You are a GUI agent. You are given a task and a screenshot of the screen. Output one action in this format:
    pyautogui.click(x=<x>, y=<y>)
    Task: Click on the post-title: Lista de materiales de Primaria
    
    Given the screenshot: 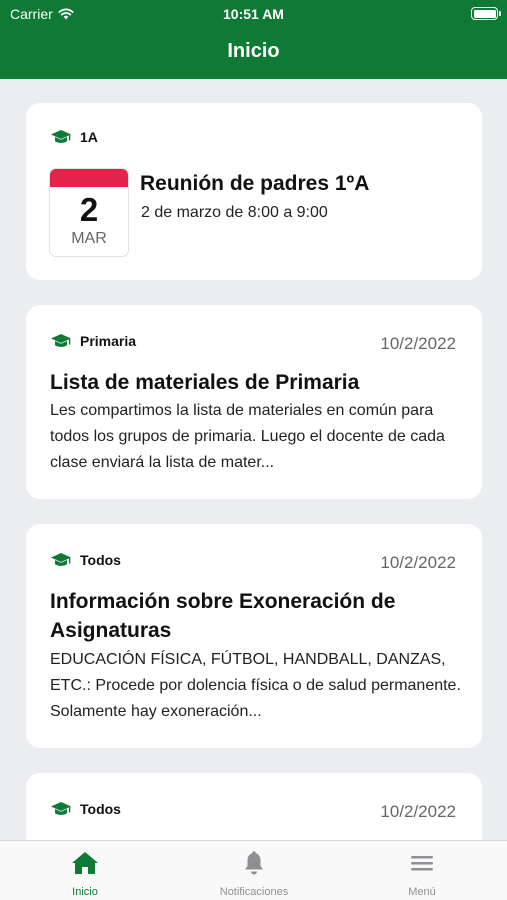 What is the action you would take?
    pyautogui.click(x=205, y=382)
    